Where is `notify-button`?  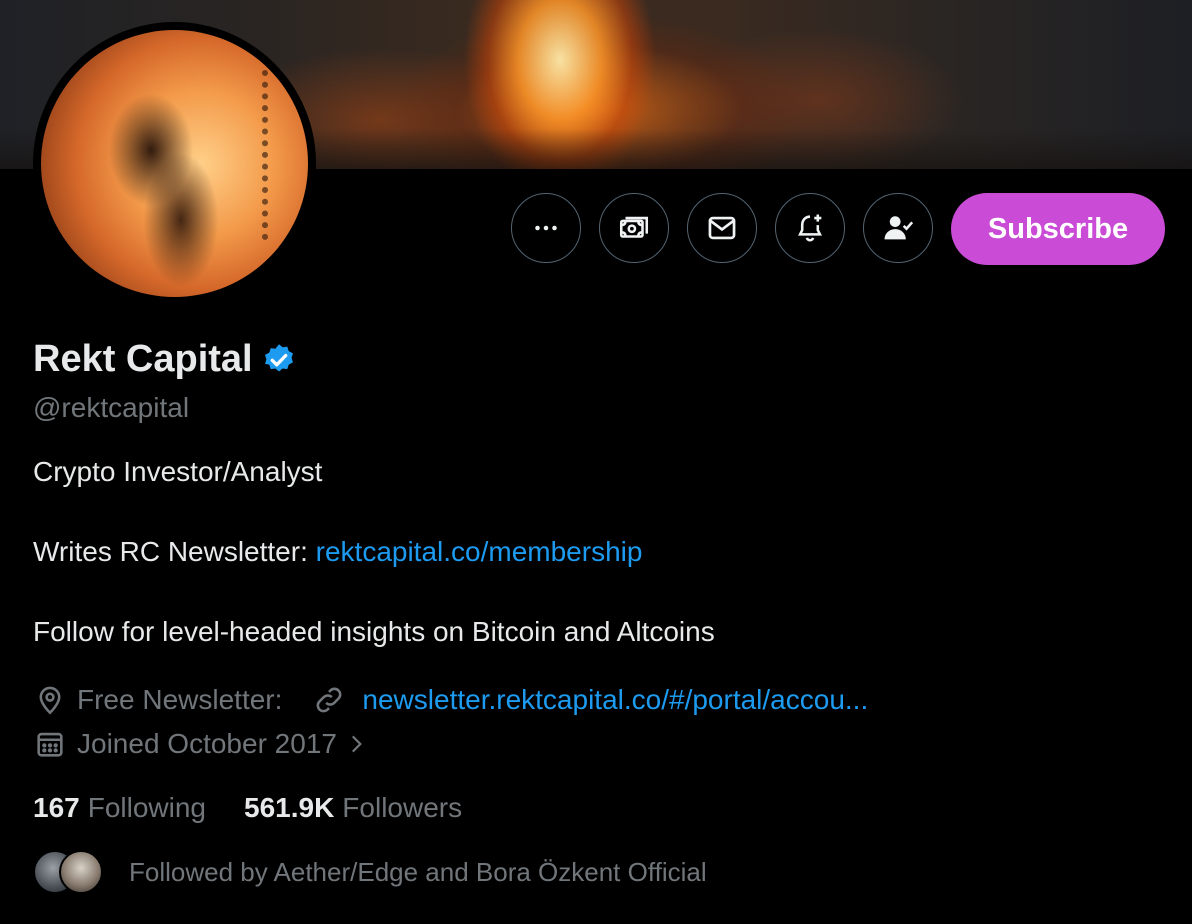 notify-button is located at coordinates (810, 228).